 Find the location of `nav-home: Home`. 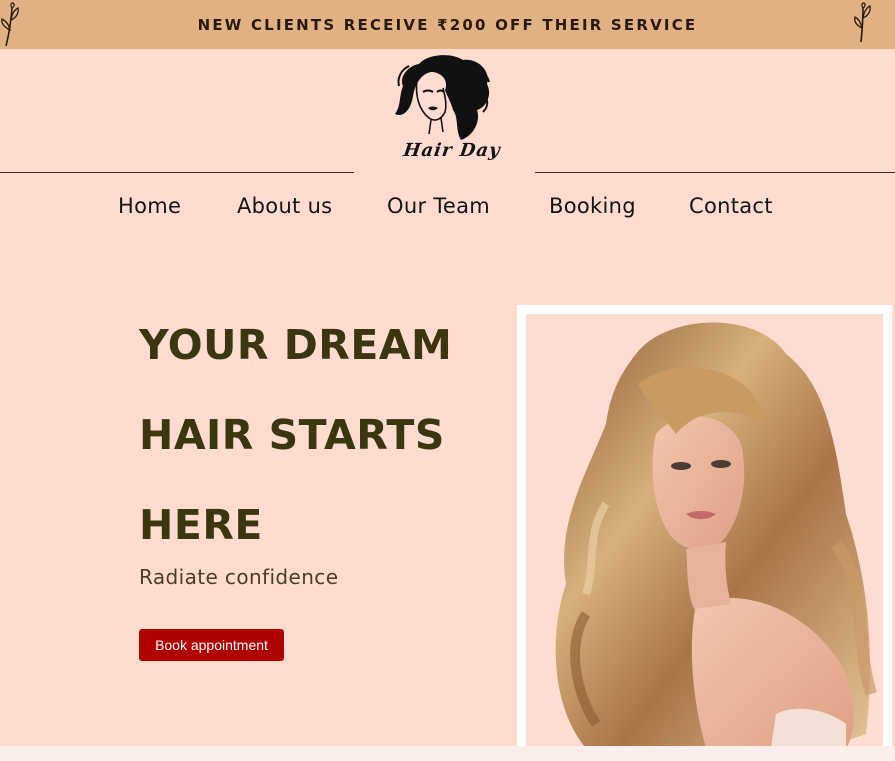

nav-home: Home is located at coordinates (149, 206).